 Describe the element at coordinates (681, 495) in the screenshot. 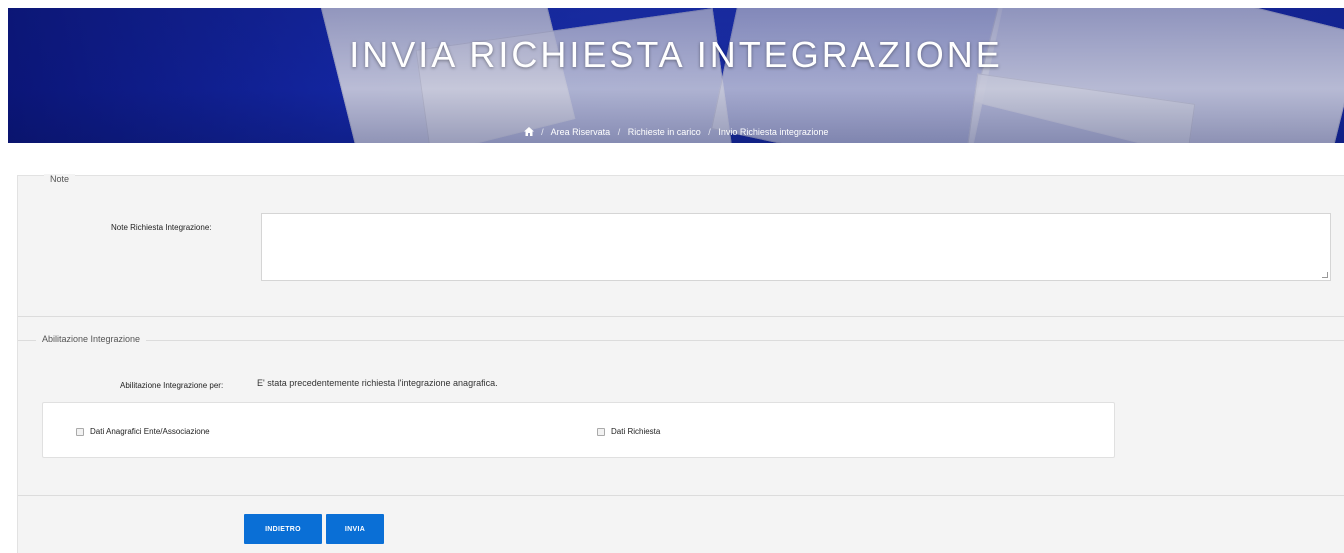

I see `section-divider` at that location.